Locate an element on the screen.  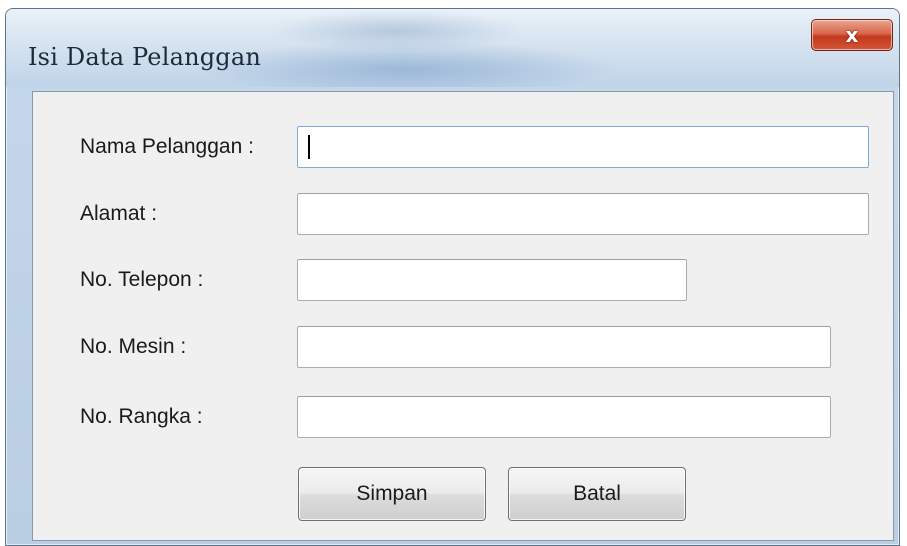
text-caret is located at coordinates (309, 147).